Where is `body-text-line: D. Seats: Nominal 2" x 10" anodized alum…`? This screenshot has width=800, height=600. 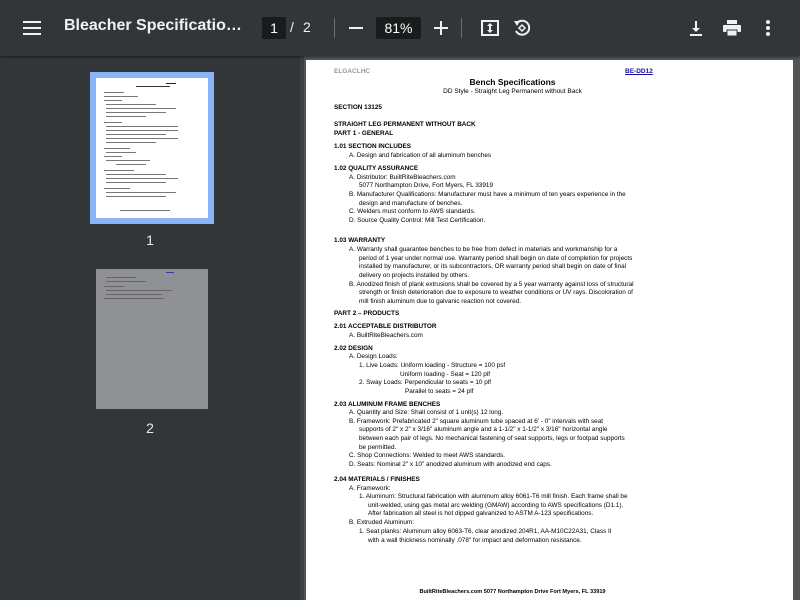
body-text-line: D. Seats: Nominal 2" x 10" anodized alum… is located at coordinates (450, 464).